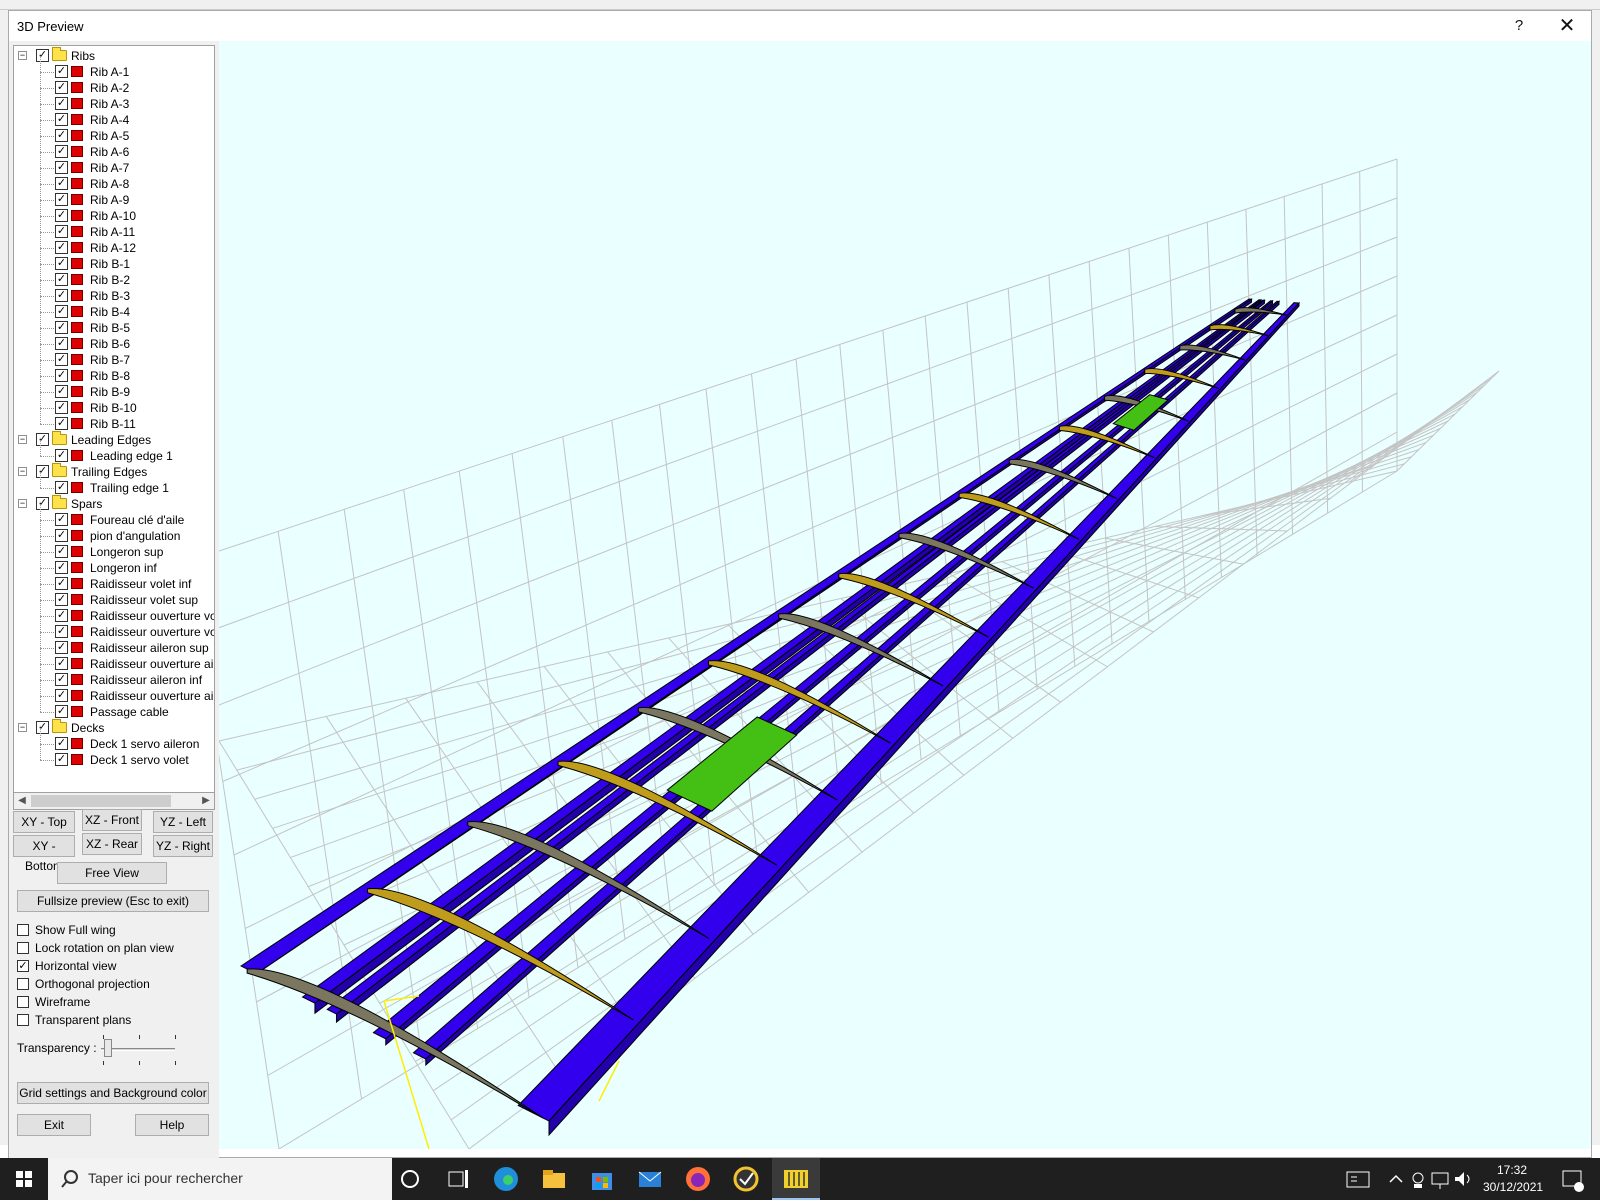  Describe the element at coordinates (1512, 1170) in the screenshot. I see `clock-time: 17:32` at that location.